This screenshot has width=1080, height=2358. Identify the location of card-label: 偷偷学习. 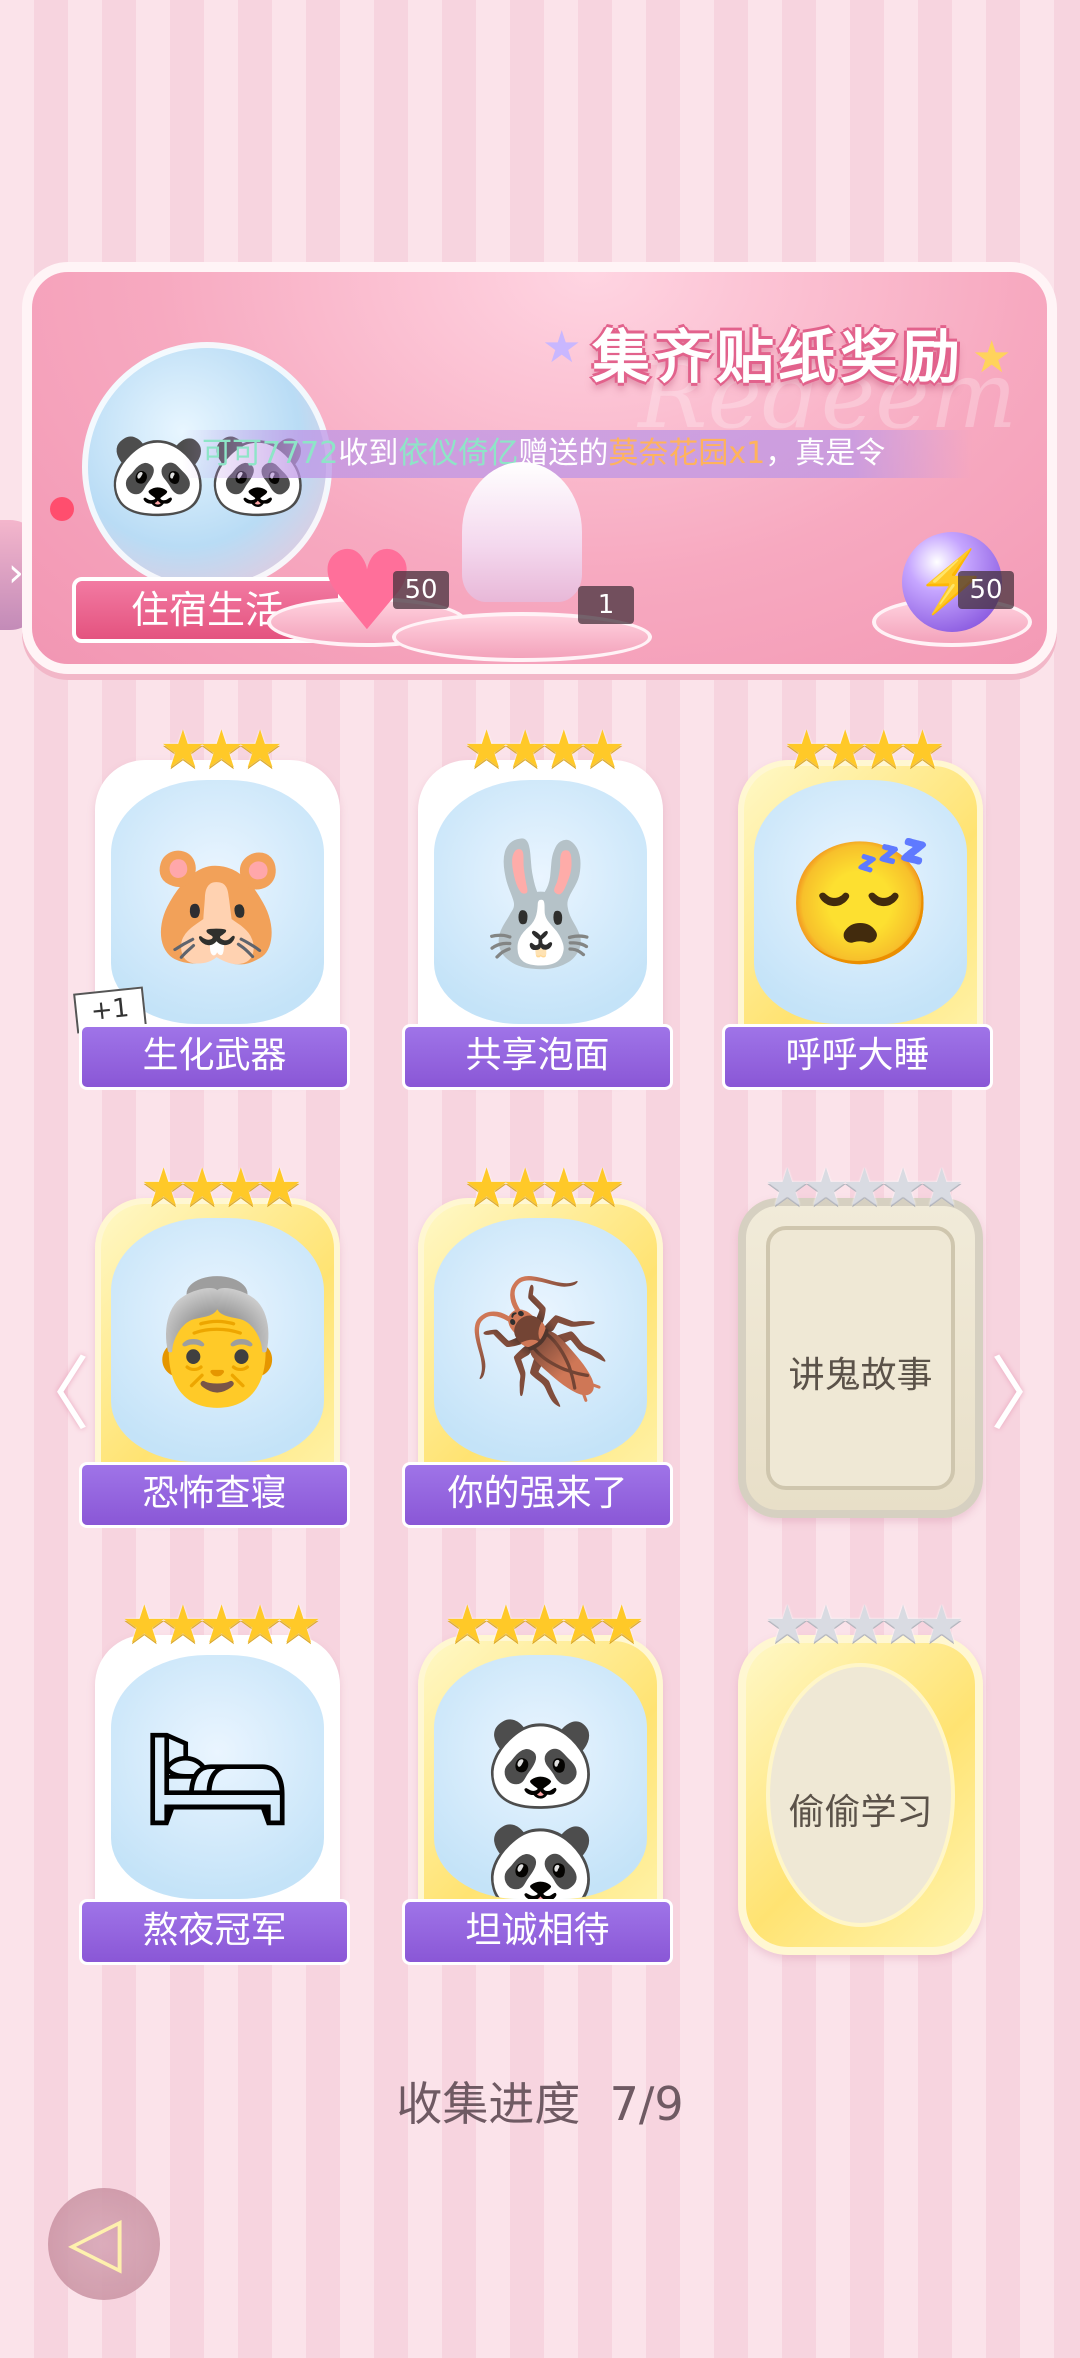
(860, 1812).